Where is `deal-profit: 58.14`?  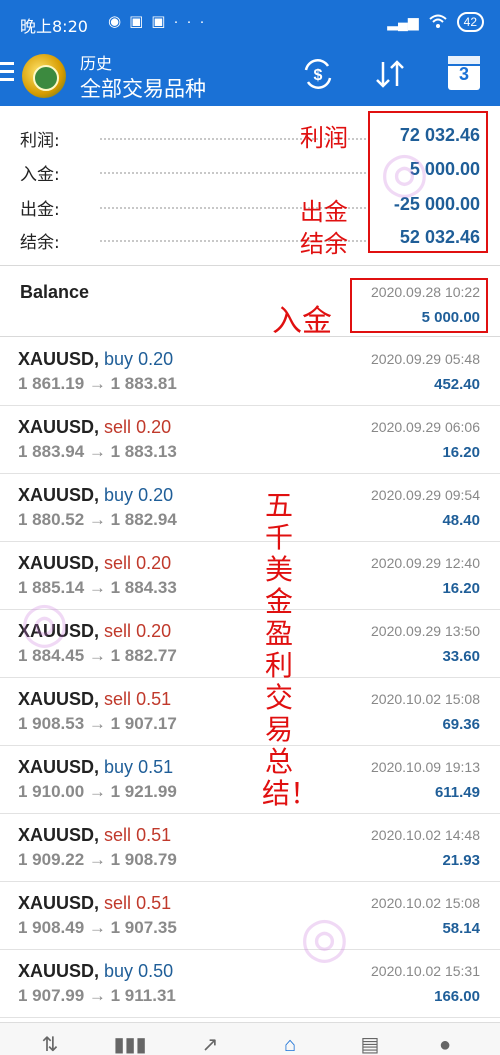
deal-profit: 58.14 is located at coordinates (461, 928).